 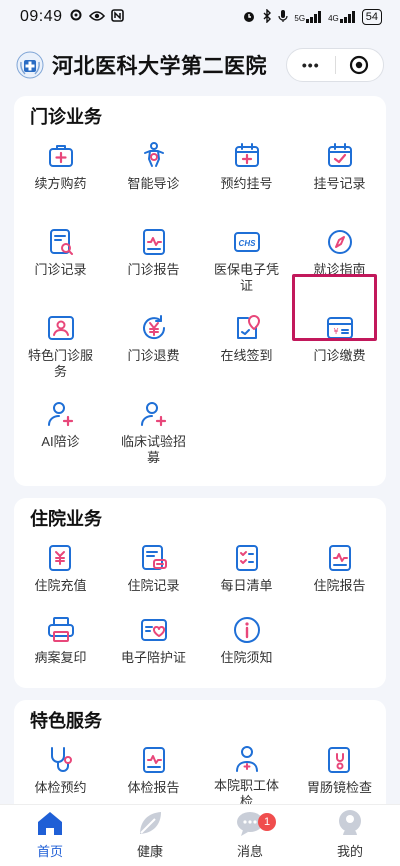 I want to click on service-item: 智能导诊, so click(x=153, y=175).